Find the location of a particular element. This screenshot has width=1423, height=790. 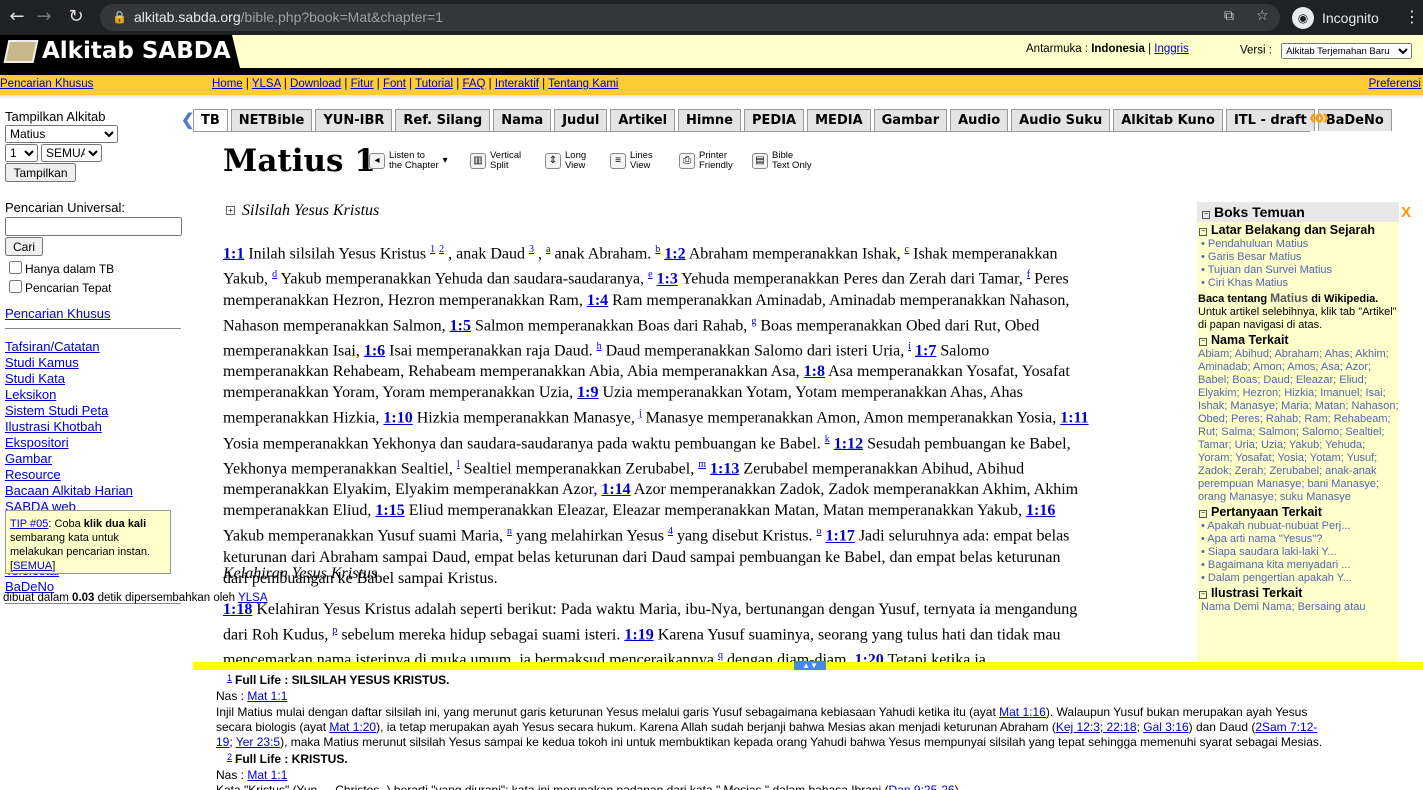

tab-pedia: PEDIA is located at coordinates (774, 120).